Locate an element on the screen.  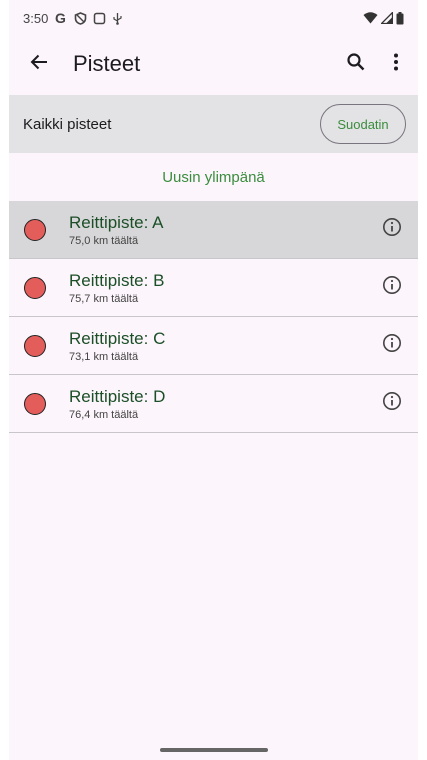
waypoint-title: Reittipiste: A is located at coordinates (116, 222).